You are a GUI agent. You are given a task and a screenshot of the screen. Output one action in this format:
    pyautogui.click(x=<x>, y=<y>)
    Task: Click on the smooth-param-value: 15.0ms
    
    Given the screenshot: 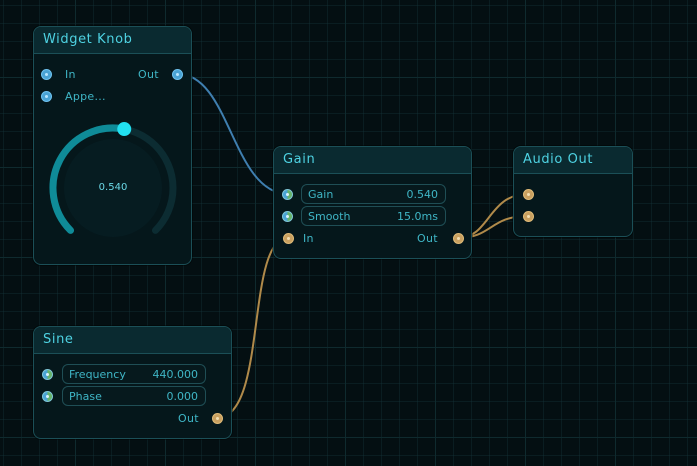 What is the action you would take?
    pyautogui.click(x=417, y=216)
    